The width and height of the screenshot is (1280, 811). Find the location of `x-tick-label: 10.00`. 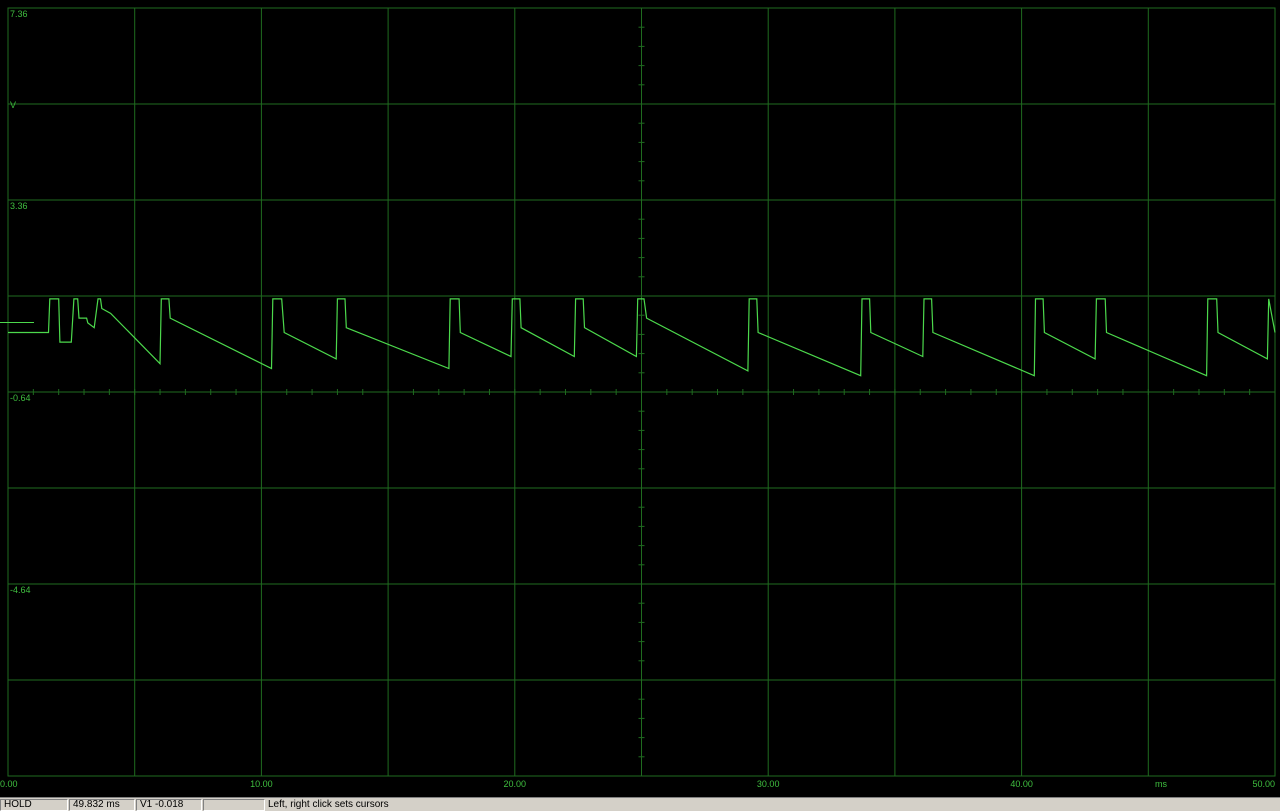

x-tick-label: 10.00 is located at coordinates (261, 784).